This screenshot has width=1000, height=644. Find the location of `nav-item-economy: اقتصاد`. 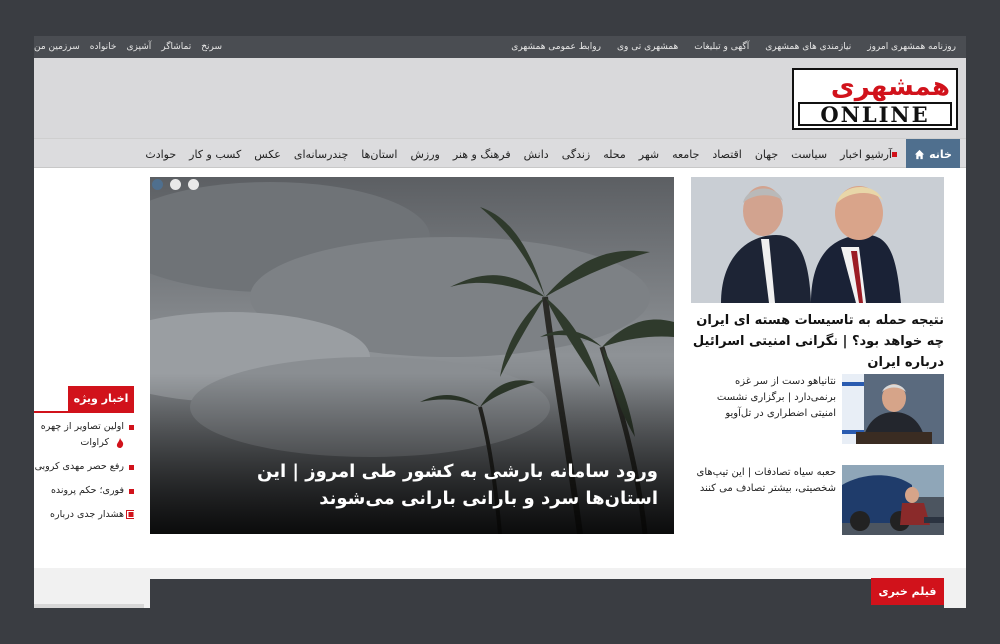

nav-item-economy: اقتصاد is located at coordinates (726, 154).